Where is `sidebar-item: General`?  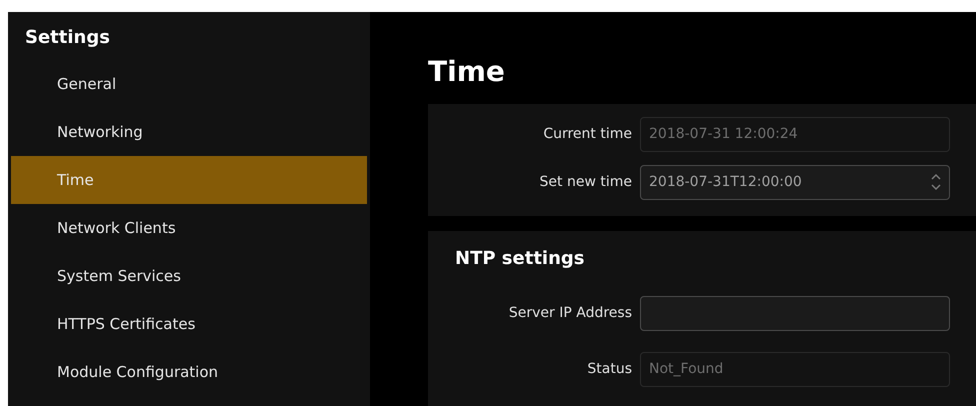 sidebar-item: General is located at coordinates (189, 84).